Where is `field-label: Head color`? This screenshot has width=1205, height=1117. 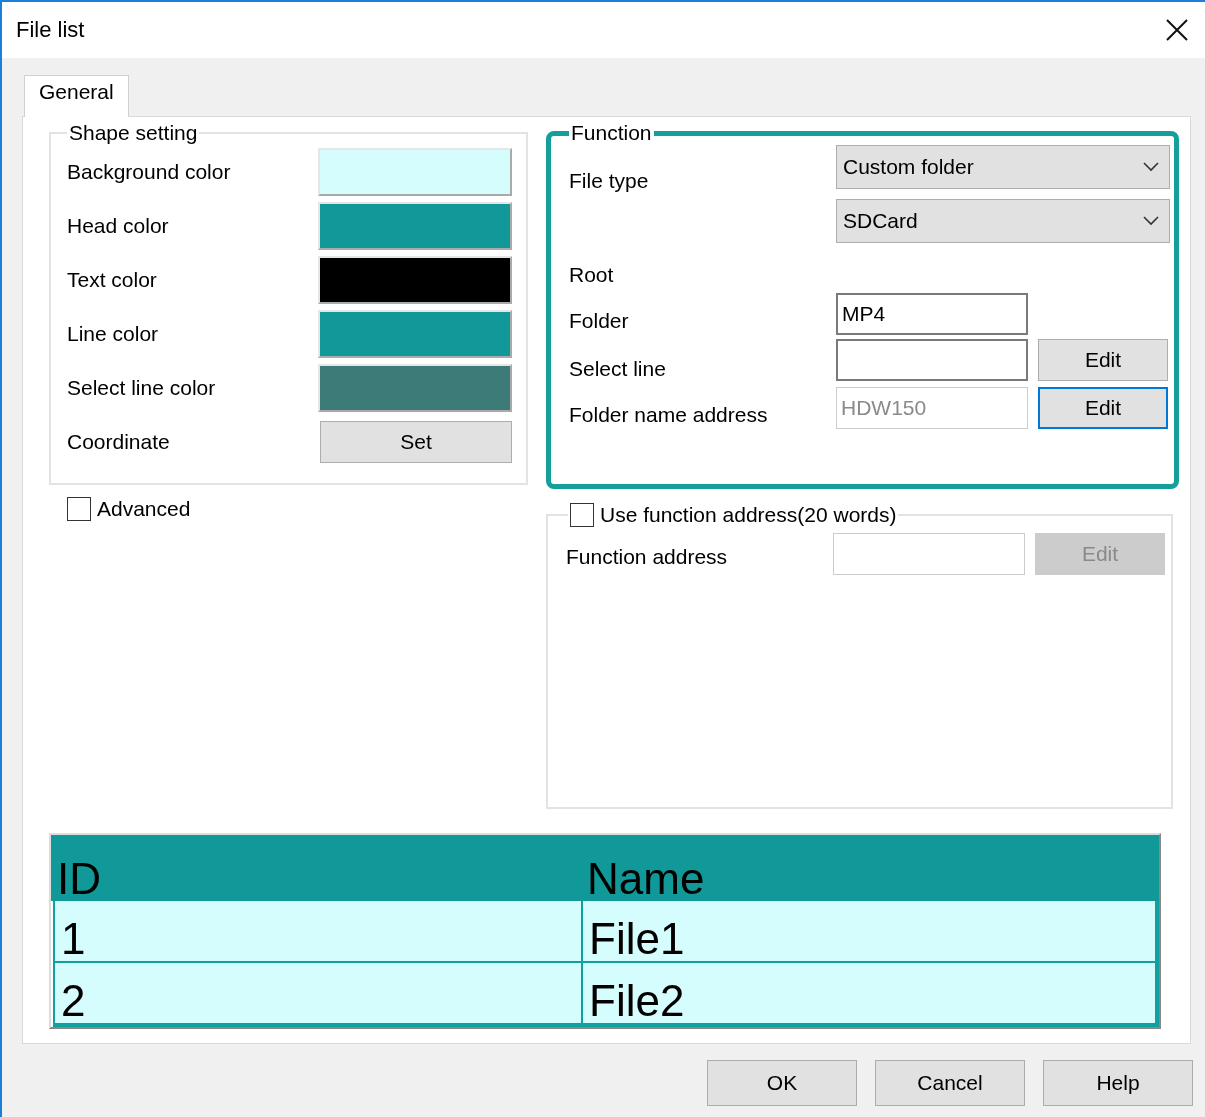 field-label: Head color is located at coordinates (118, 226).